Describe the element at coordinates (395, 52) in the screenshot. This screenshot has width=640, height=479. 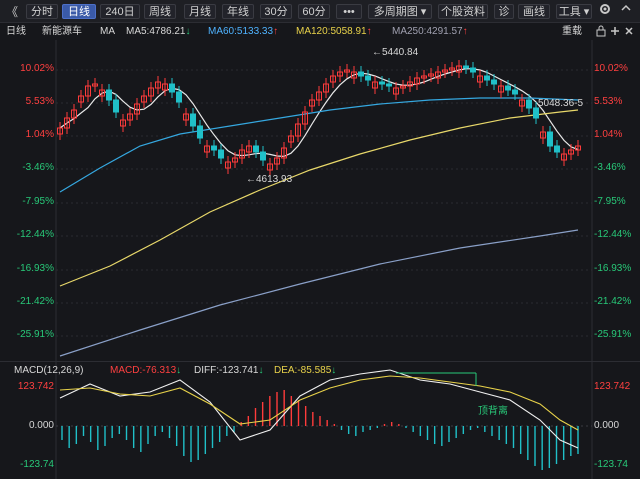
I see `high-marker: ←5440.84` at that location.